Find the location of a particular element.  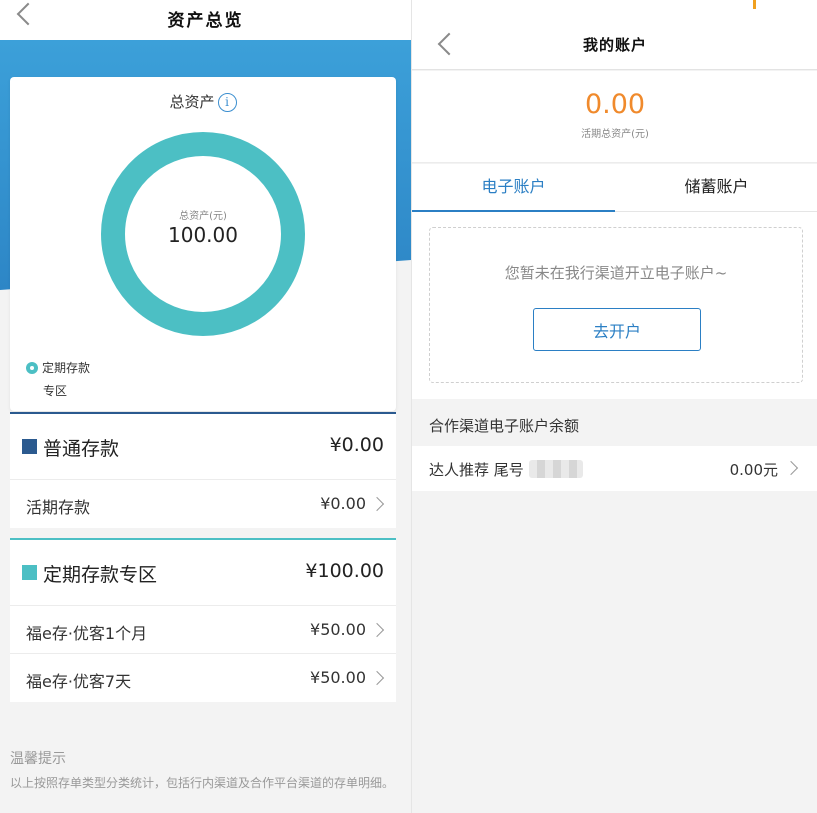

section-title: 合作渠道电子账户余额 is located at coordinates (504, 426).